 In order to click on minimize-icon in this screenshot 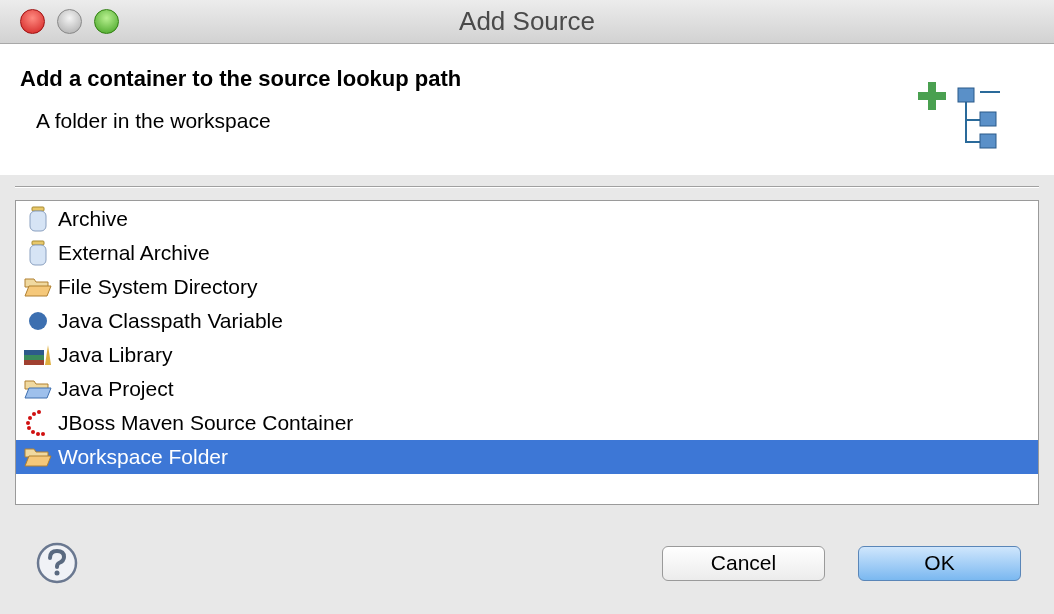, I will do `click(69, 21)`.